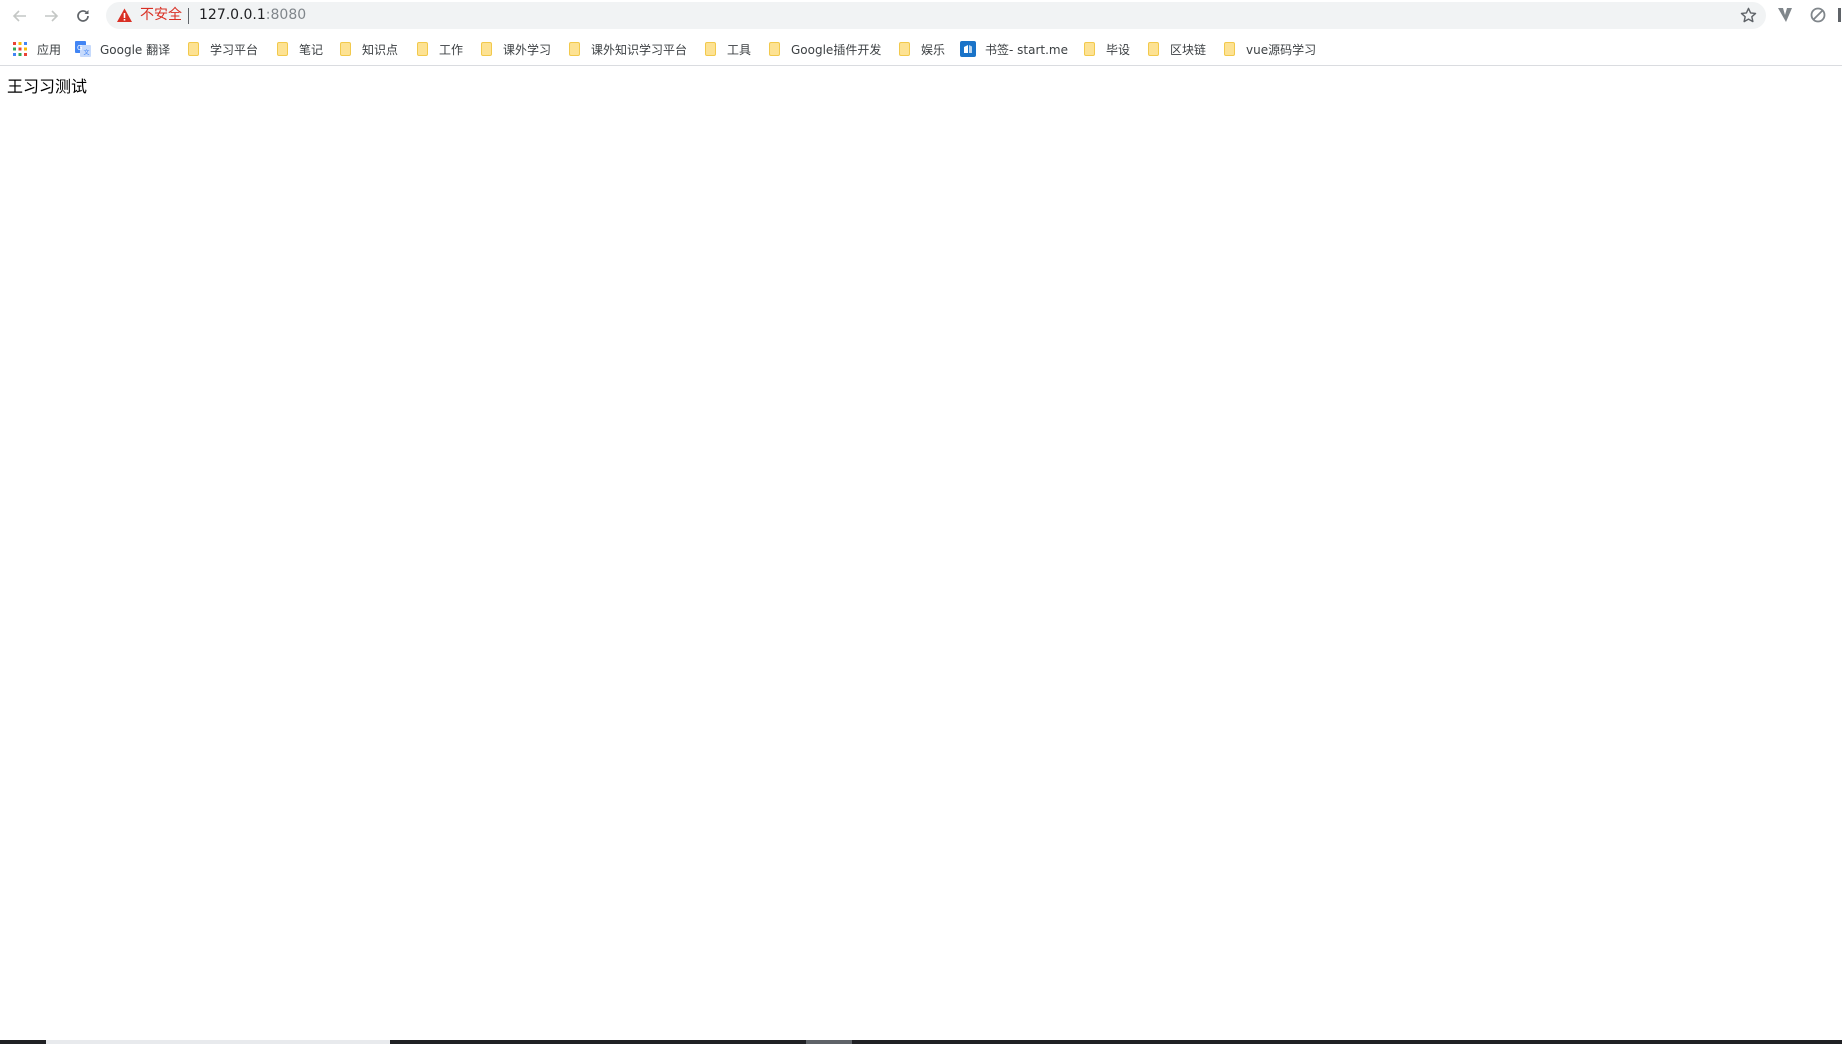  Describe the element at coordinates (298, 49) in the screenshot. I see `bookmark-folder: 笔记` at that location.